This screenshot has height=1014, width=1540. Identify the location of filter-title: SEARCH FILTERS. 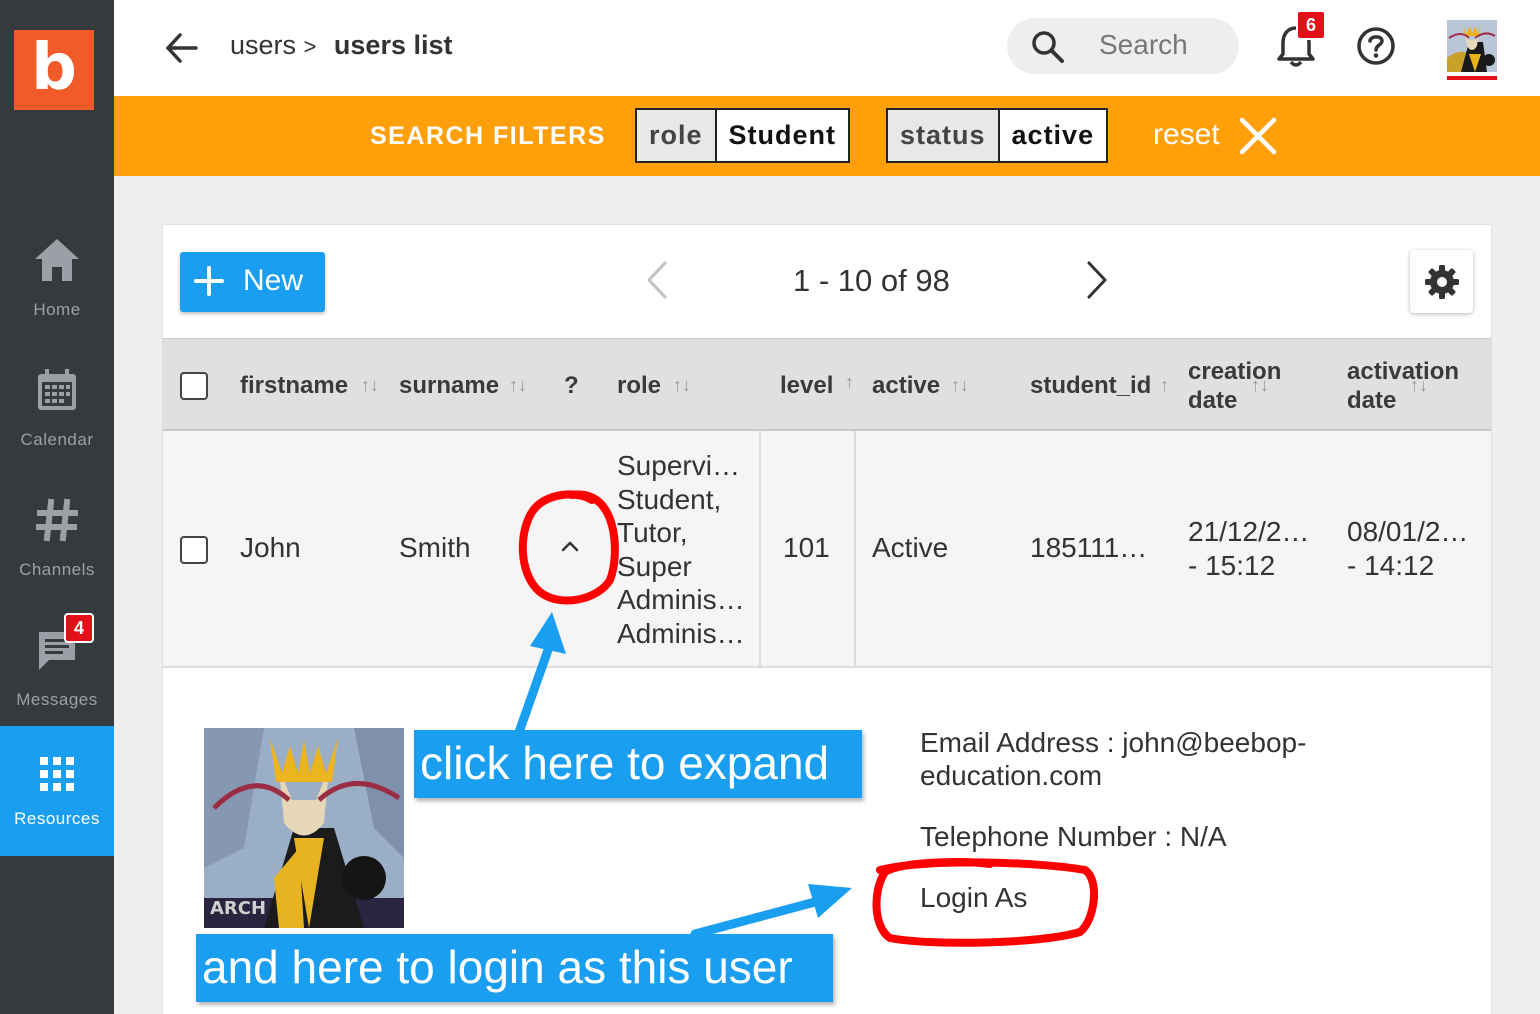
(488, 136).